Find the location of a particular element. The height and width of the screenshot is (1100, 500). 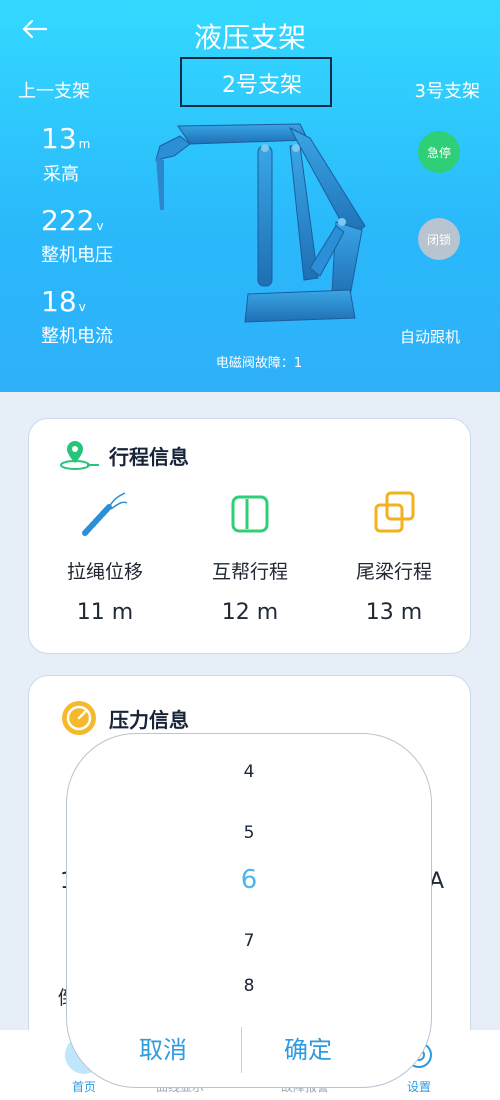

emergency-stop-button: 急停 is located at coordinates (439, 152).